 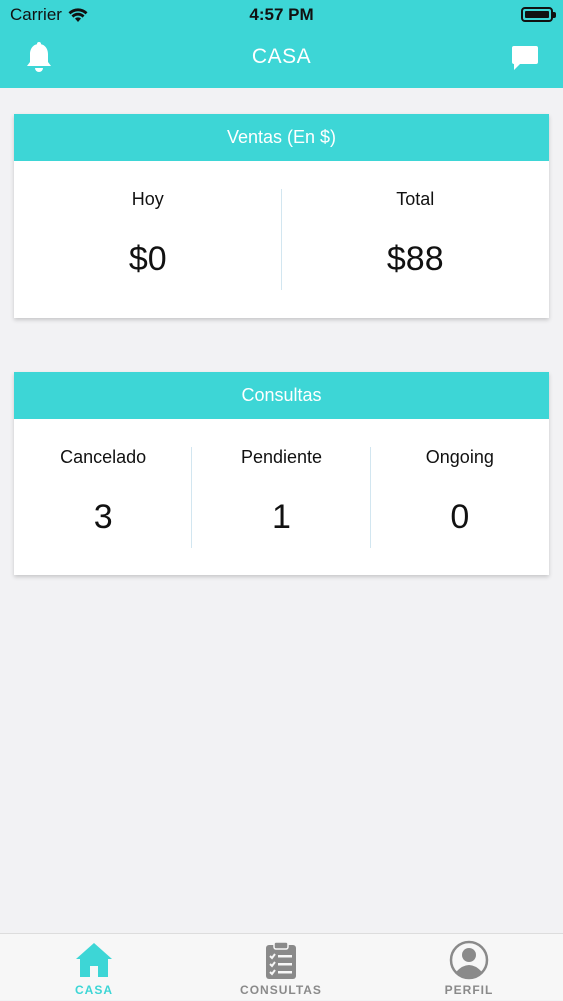 I want to click on consultas-cancelado: Cancelado 3, so click(x=103, y=497).